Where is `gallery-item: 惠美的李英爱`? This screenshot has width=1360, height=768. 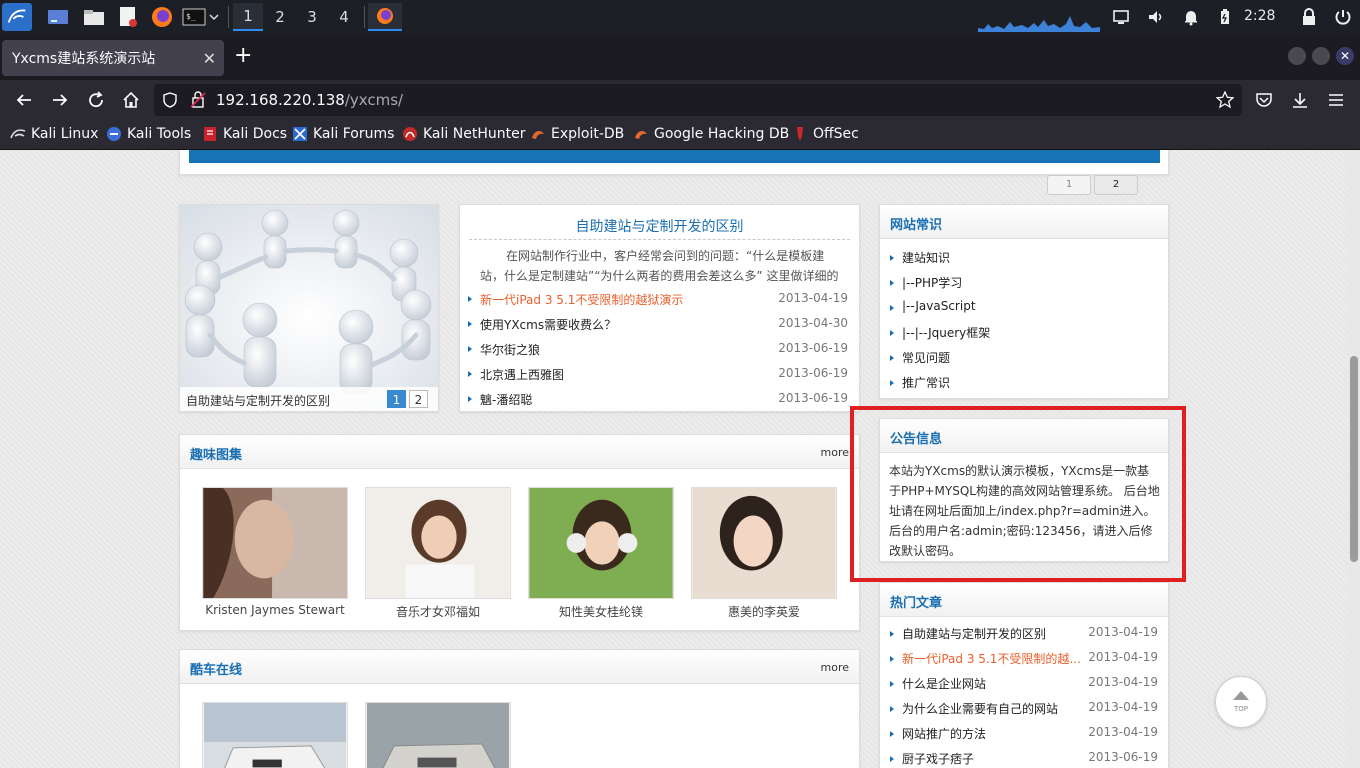
gallery-item: 惠美的李英爱 is located at coordinates (764, 553).